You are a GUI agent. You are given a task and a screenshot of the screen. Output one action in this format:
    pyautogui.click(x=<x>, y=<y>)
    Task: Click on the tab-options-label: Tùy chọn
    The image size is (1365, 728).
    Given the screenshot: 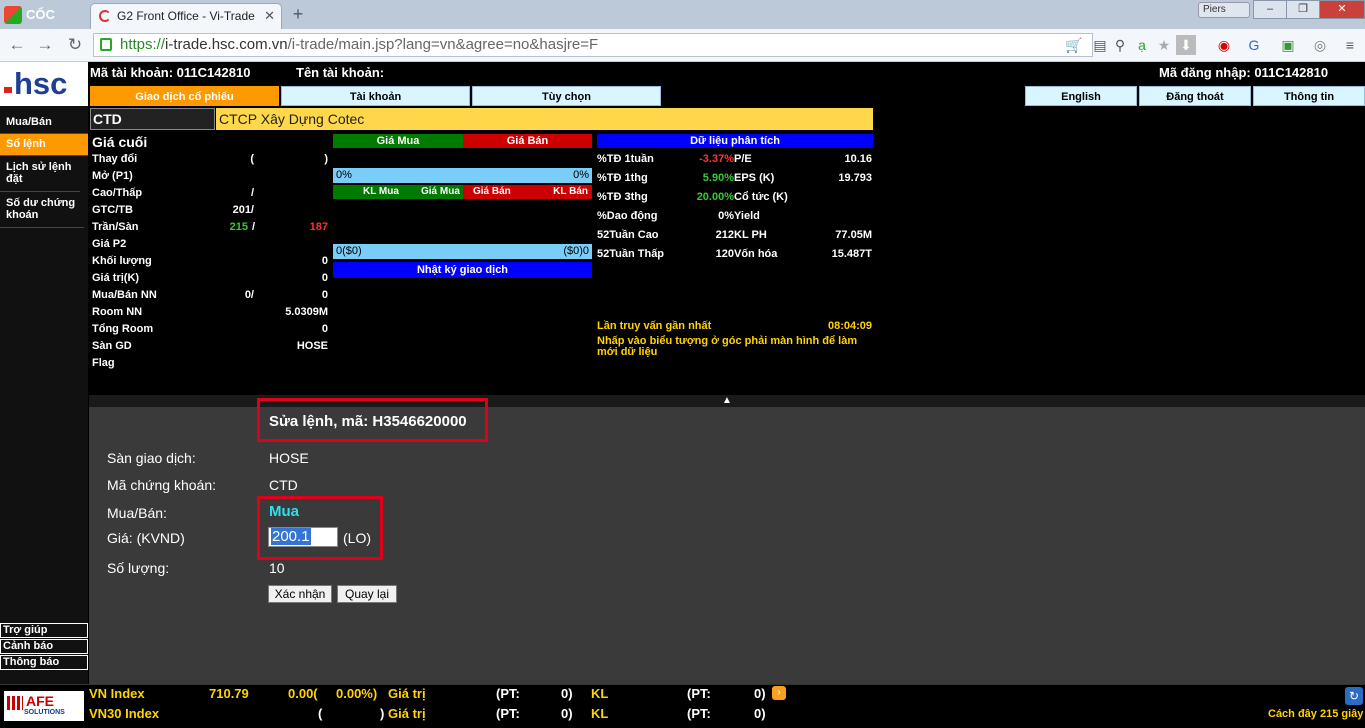 What is the action you would take?
    pyautogui.click(x=566, y=97)
    